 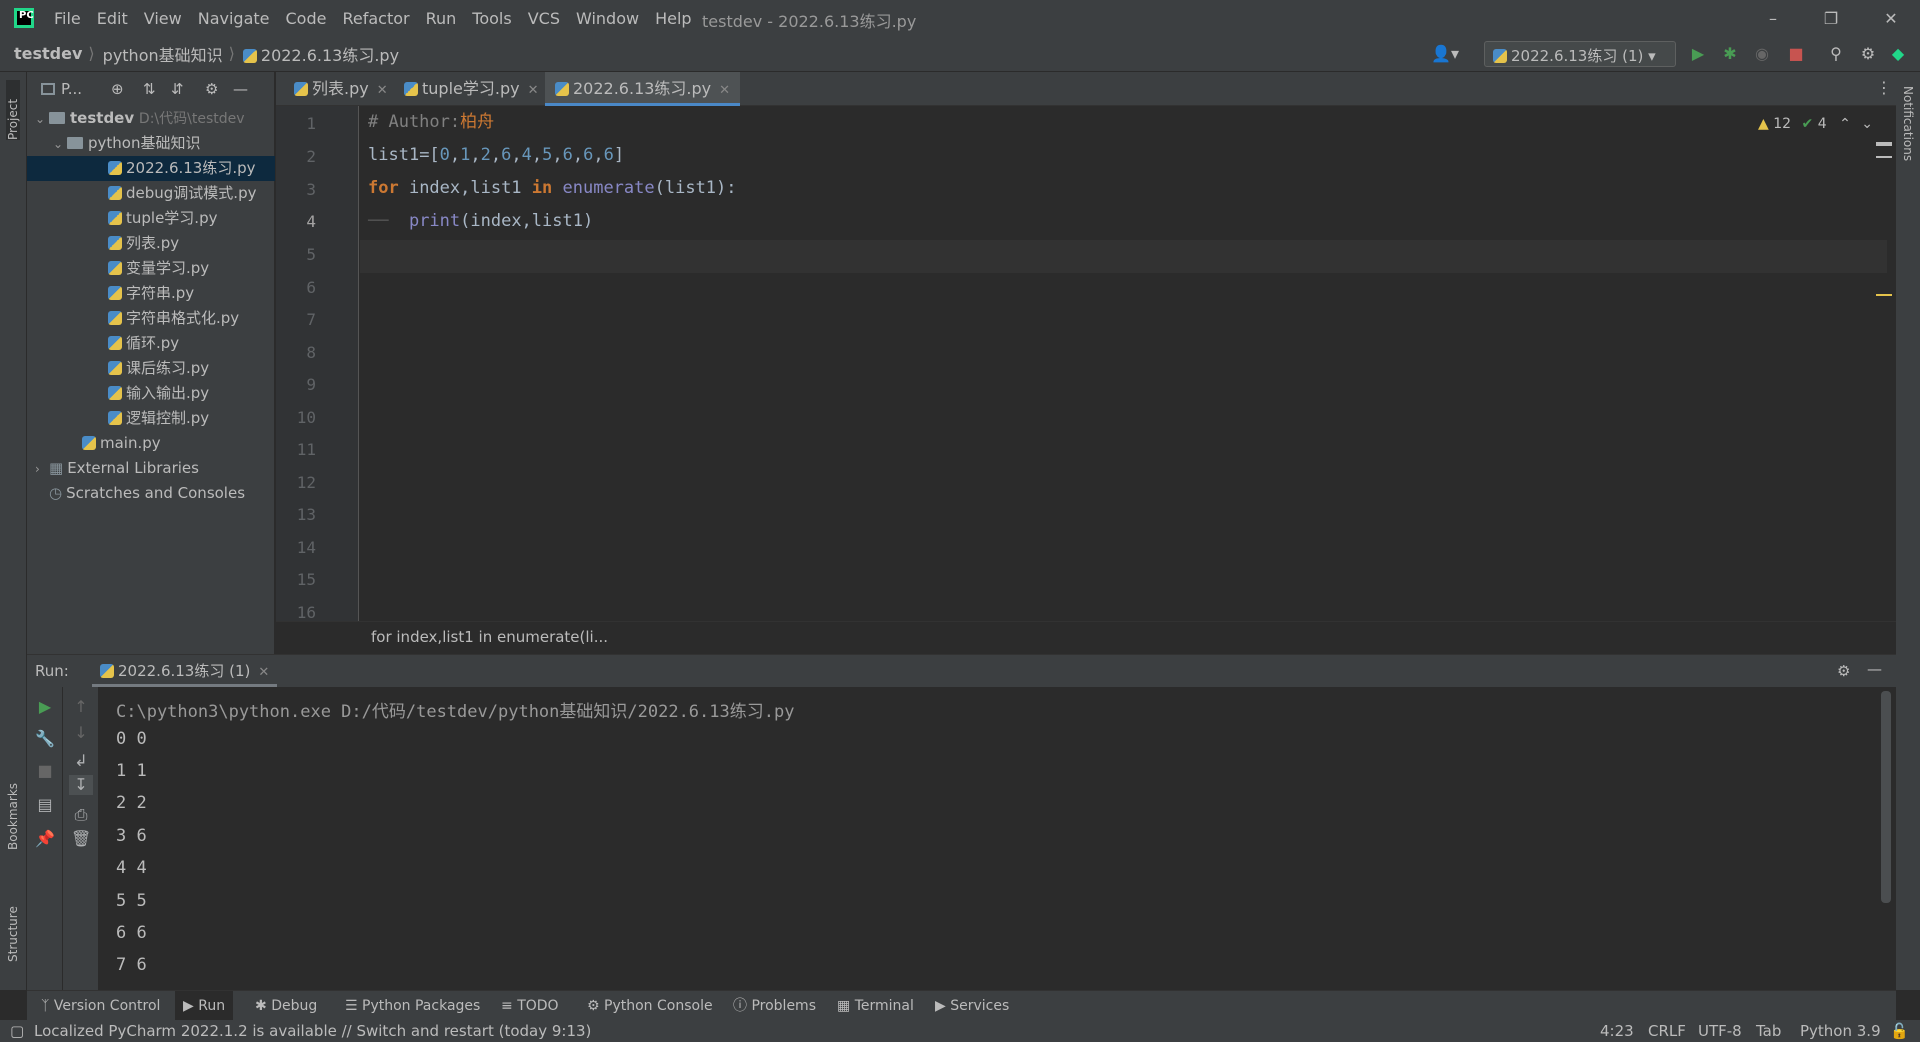 I want to click on tree-file: tuple学习.py, so click(x=151, y=218).